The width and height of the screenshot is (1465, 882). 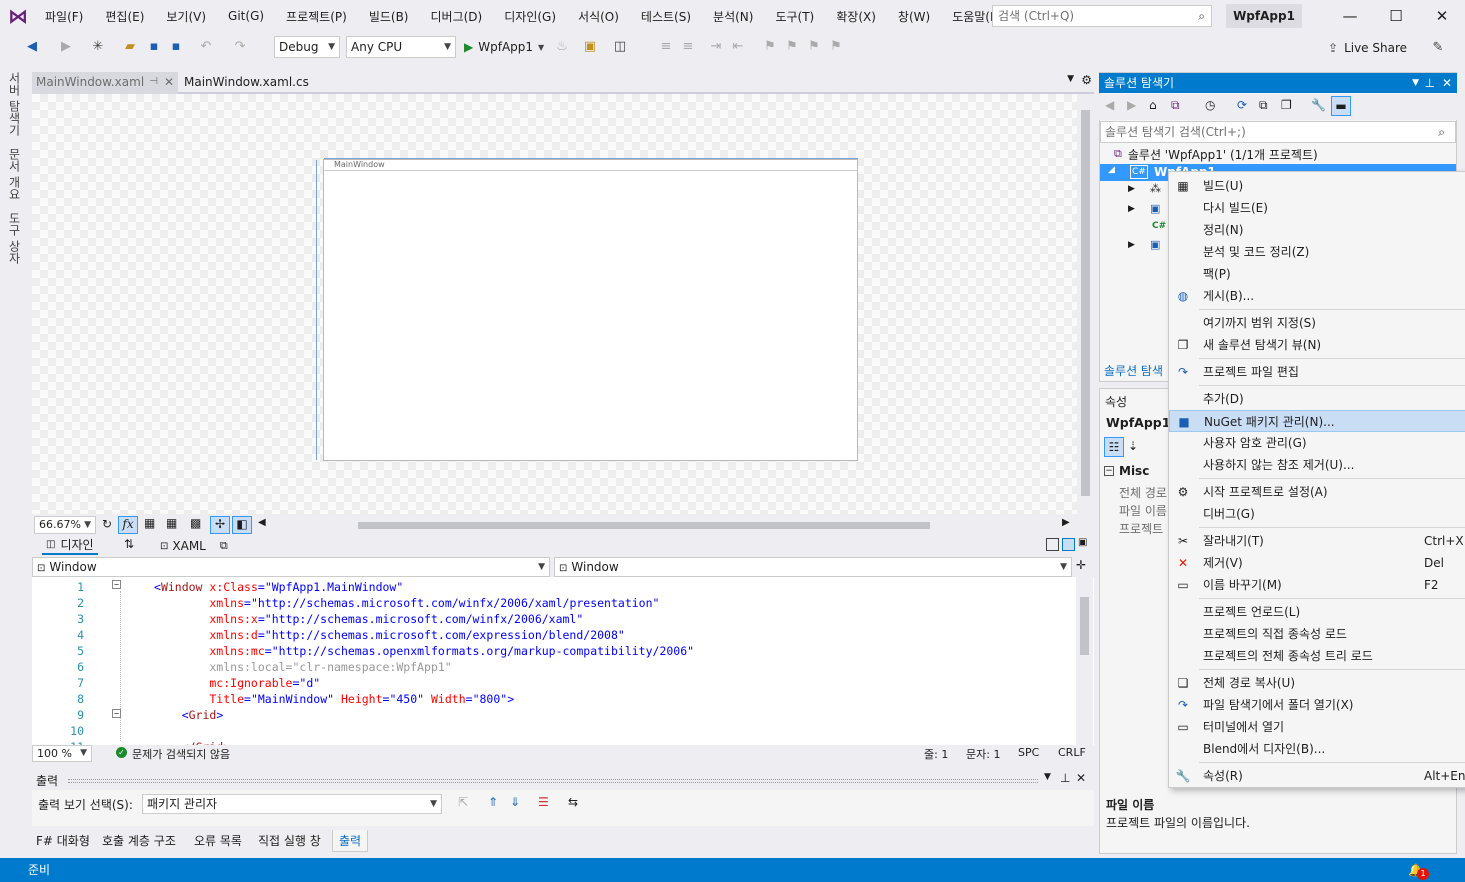 I want to click on next-bookmark-icon: ⚑, so click(x=814, y=46).